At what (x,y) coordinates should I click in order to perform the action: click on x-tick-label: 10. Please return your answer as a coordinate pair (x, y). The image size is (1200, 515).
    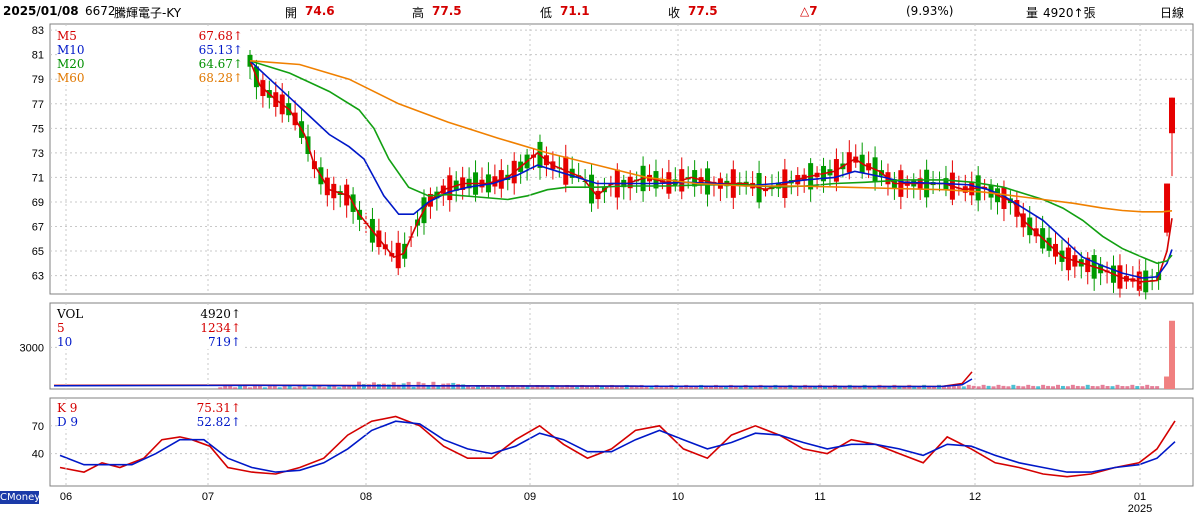
    Looking at the image, I should click on (678, 497).